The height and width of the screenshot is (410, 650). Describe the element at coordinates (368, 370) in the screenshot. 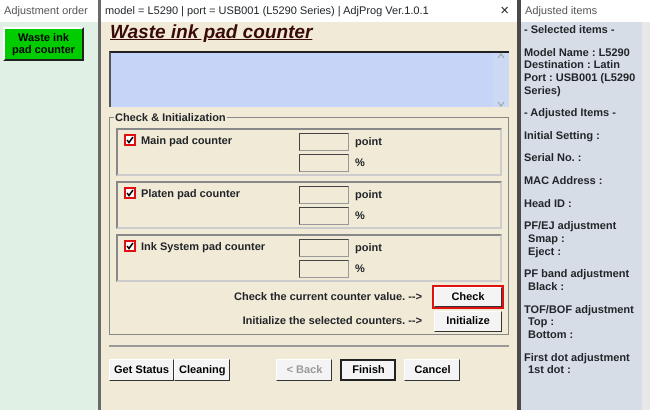

I see `dialog-button: Finish` at that location.